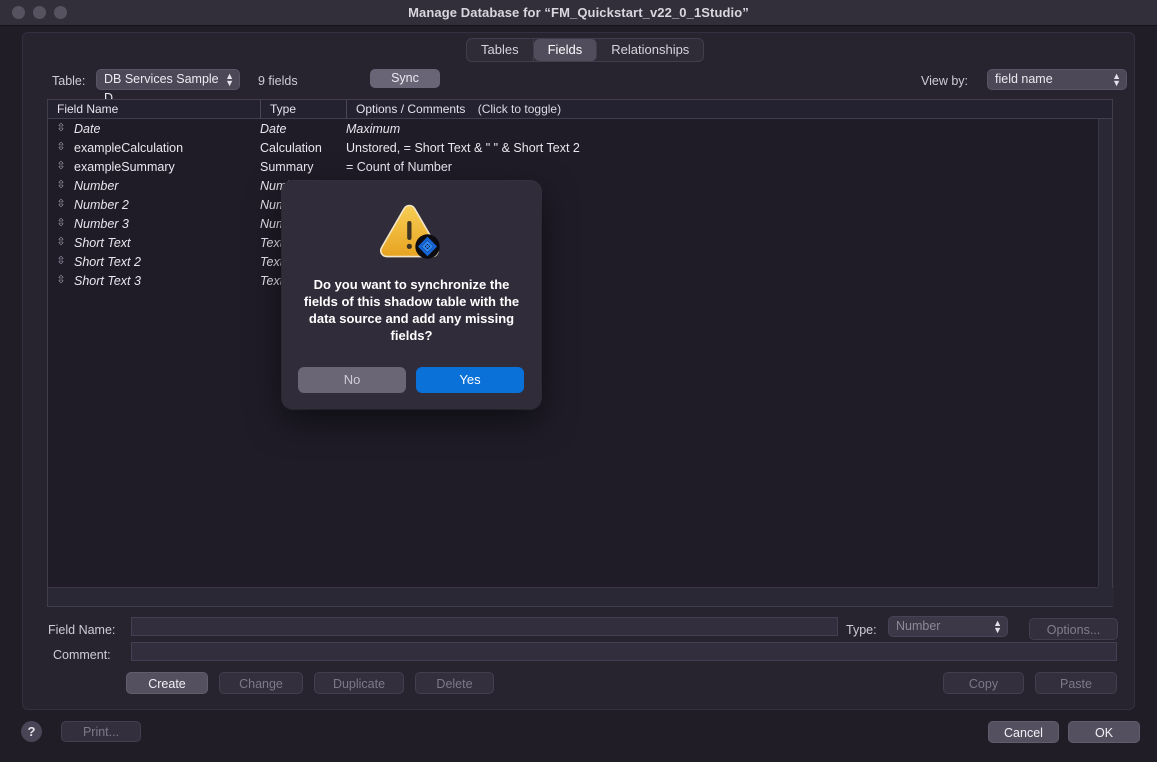  I want to click on dialog-no-button: No, so click(352, 380).